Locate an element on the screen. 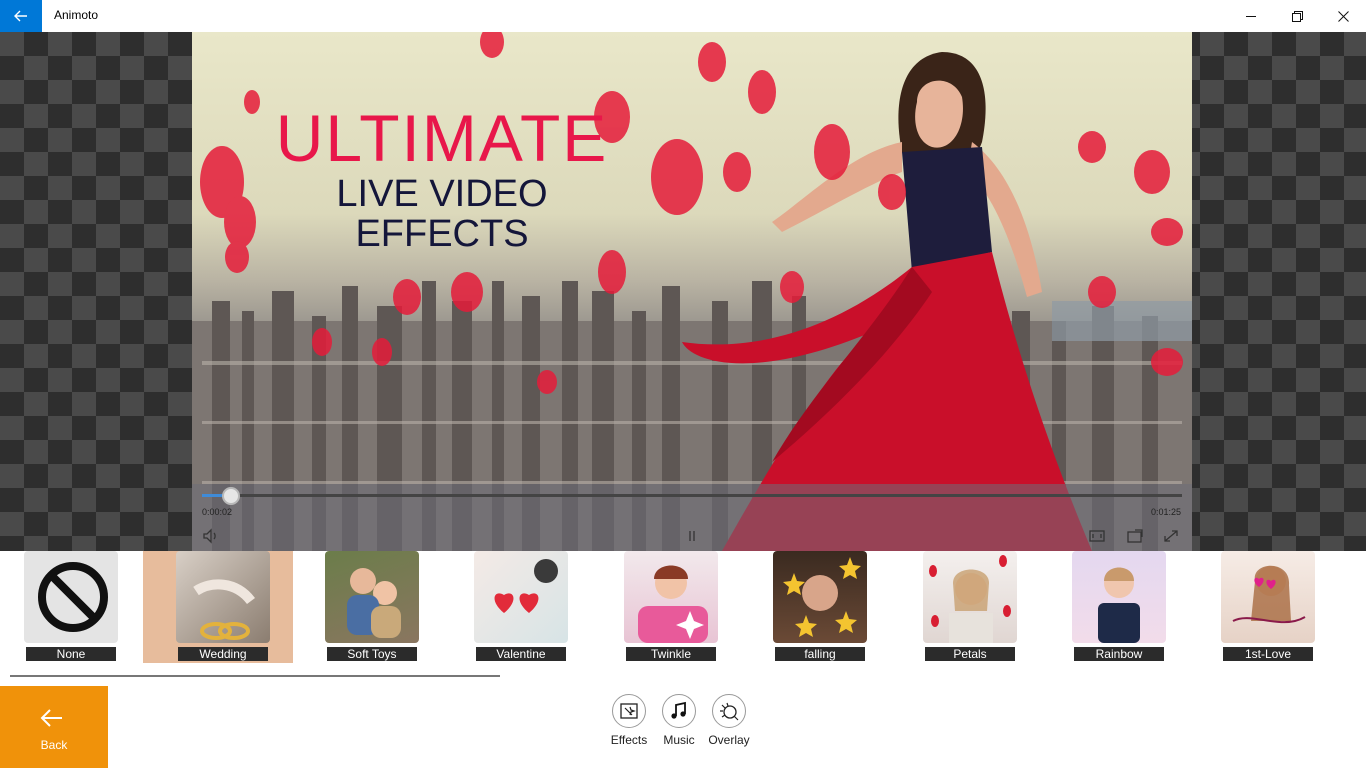  titlebar-back-button is located at coordinates (21, 16).